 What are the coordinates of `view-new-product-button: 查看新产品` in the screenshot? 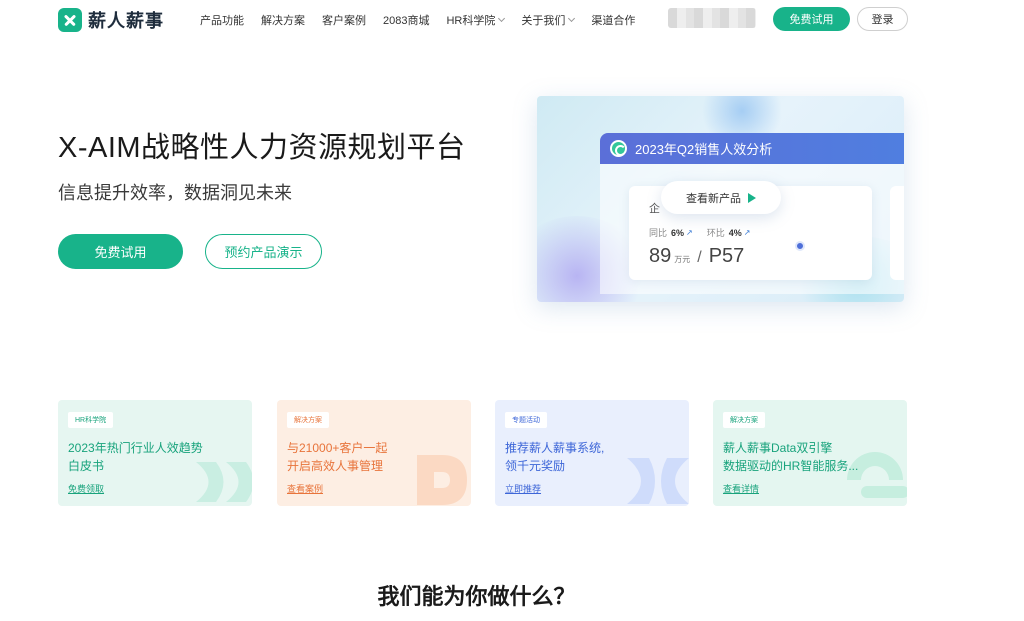 It's located at (721, 197).